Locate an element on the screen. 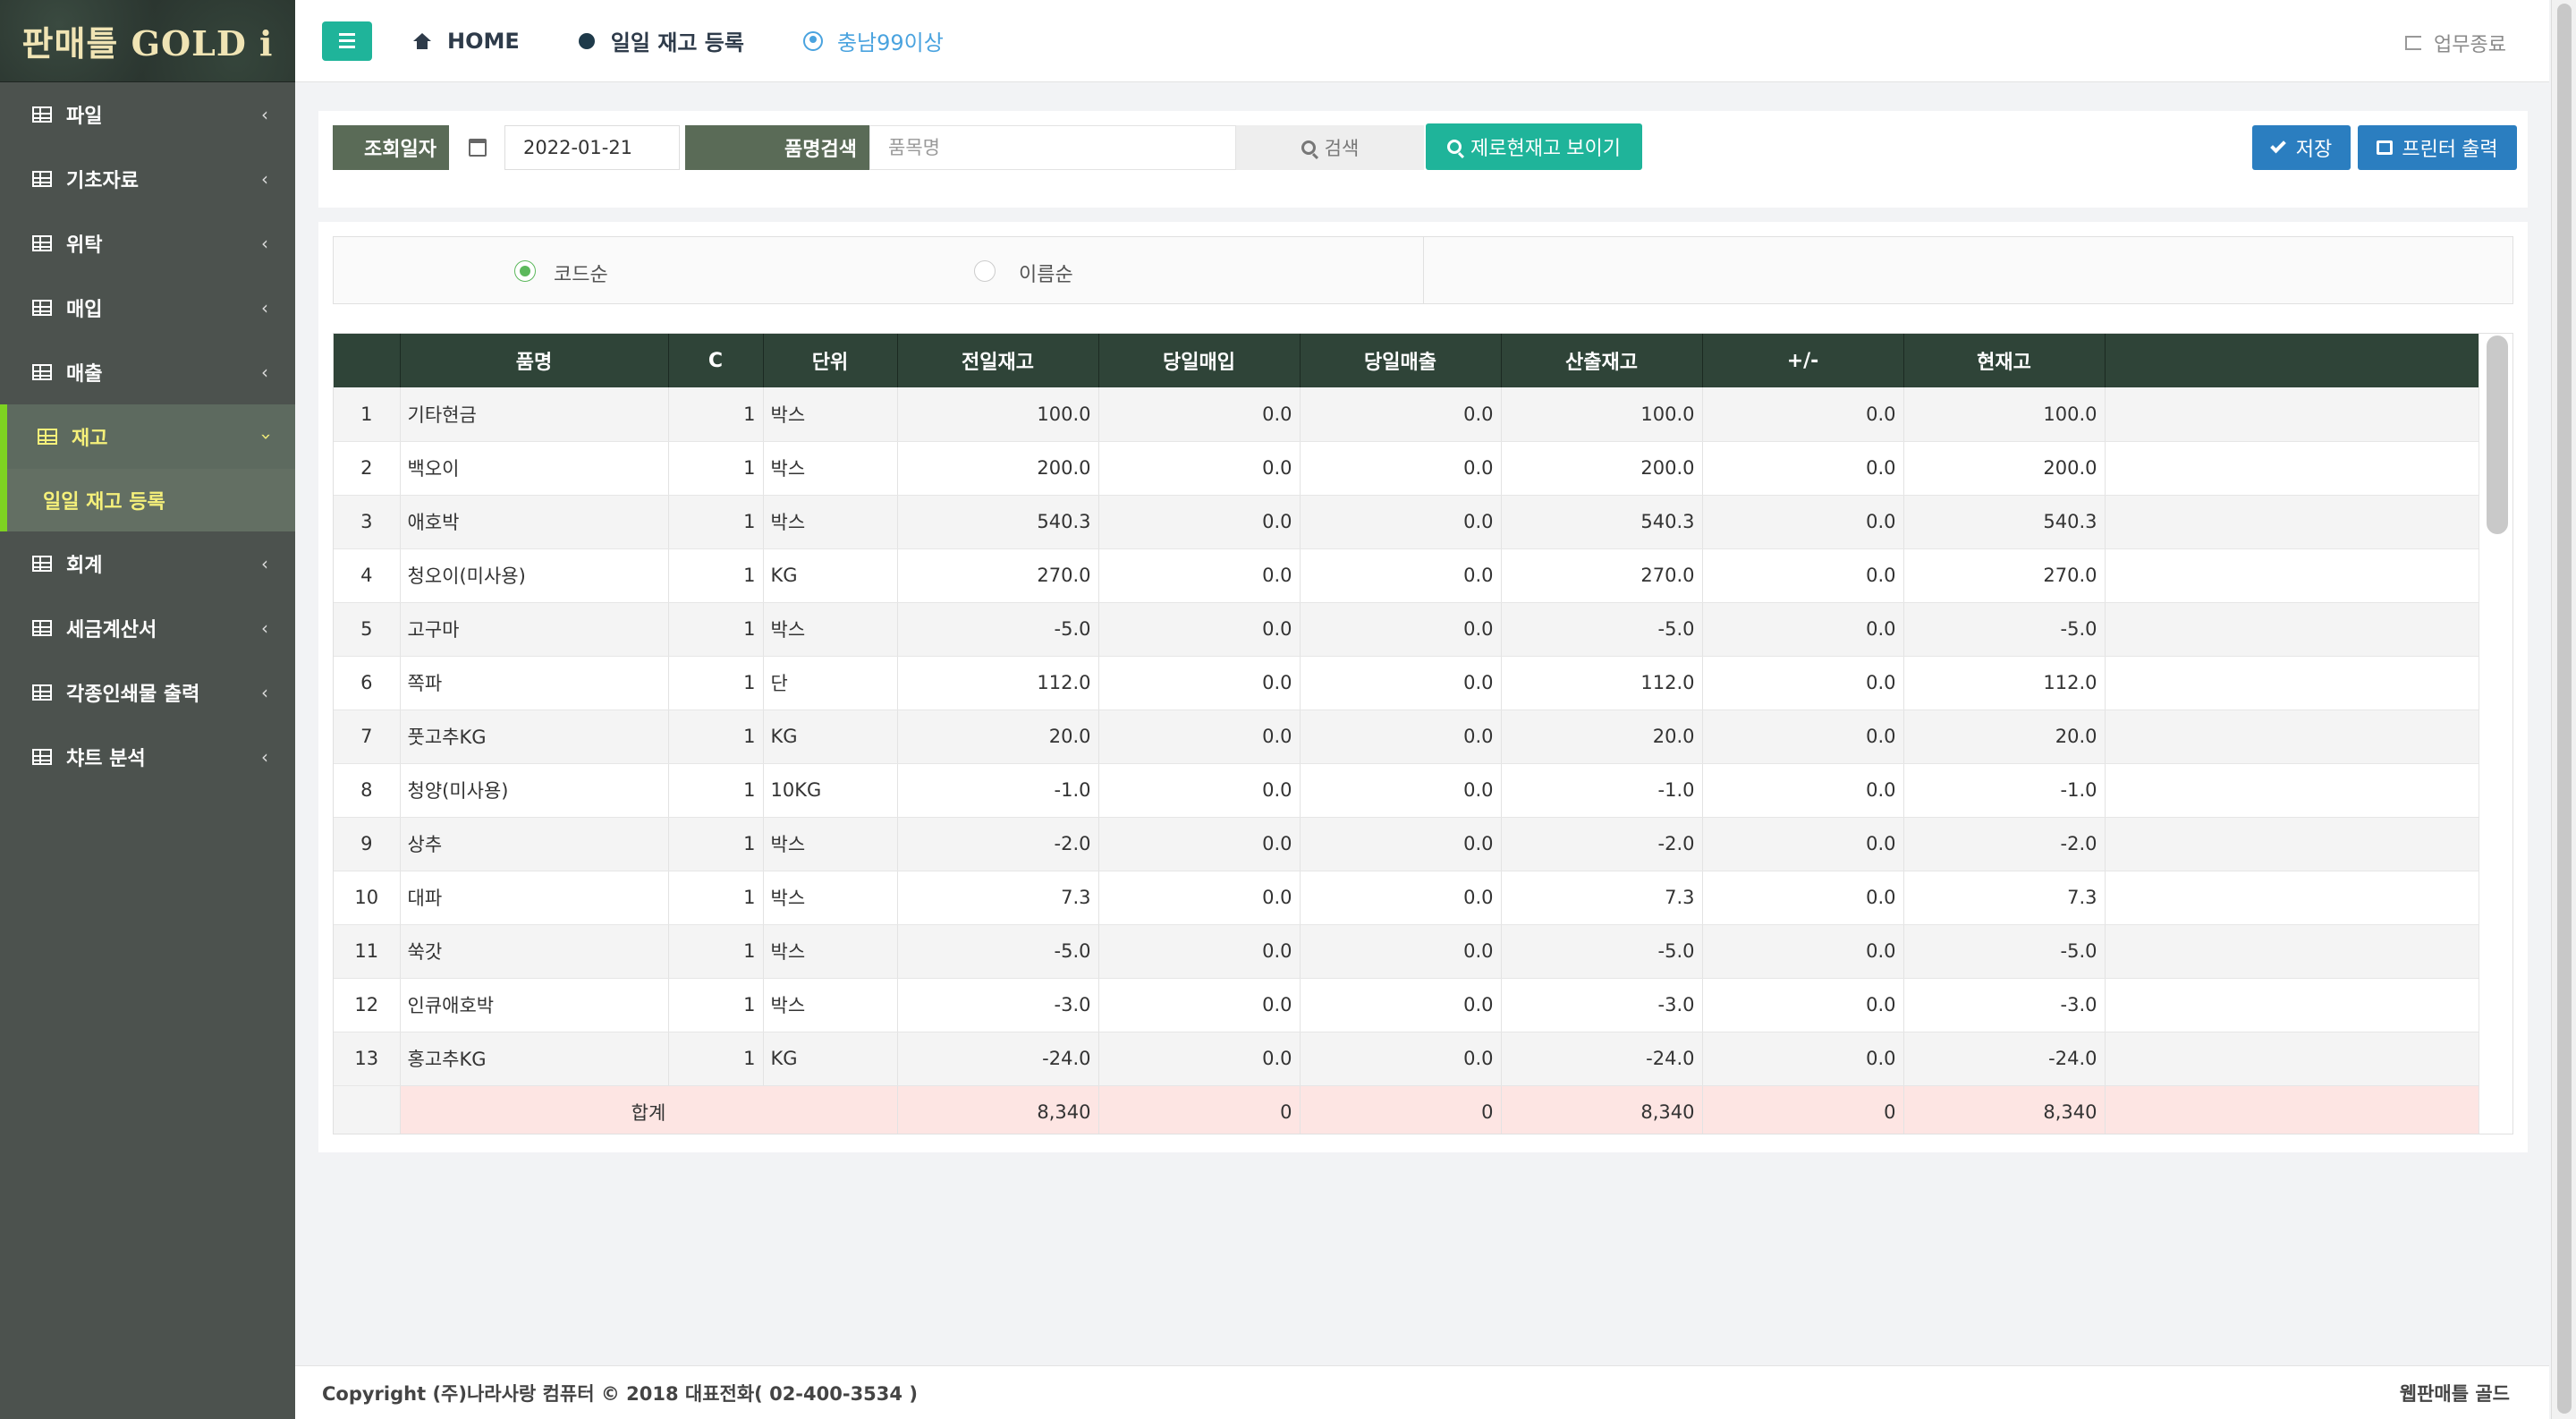 This screenshot has width=2576, height=1419. page-scrollbar-thumb is located at coordinates (2564, 709).